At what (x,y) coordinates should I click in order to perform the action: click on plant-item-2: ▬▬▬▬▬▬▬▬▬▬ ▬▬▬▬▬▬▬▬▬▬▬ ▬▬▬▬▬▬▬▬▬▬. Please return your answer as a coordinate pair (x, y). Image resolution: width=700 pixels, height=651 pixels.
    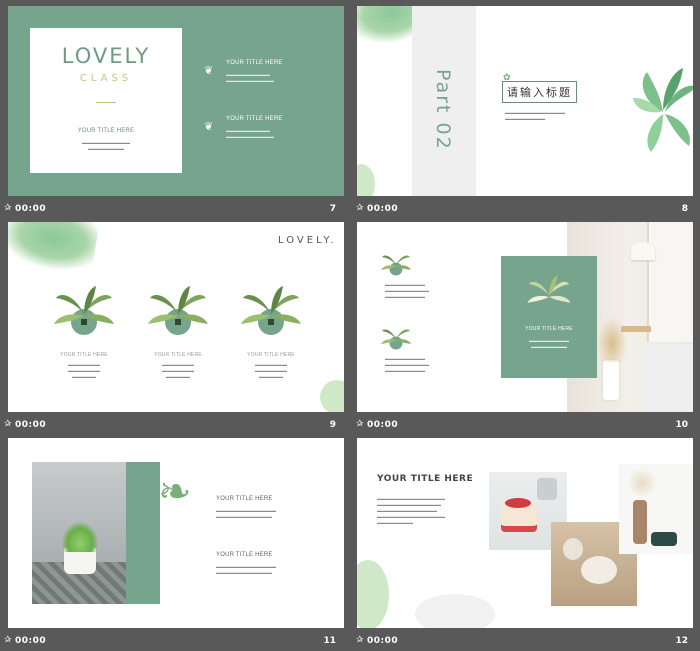
    Looking at the image, I should click on (405, 348).